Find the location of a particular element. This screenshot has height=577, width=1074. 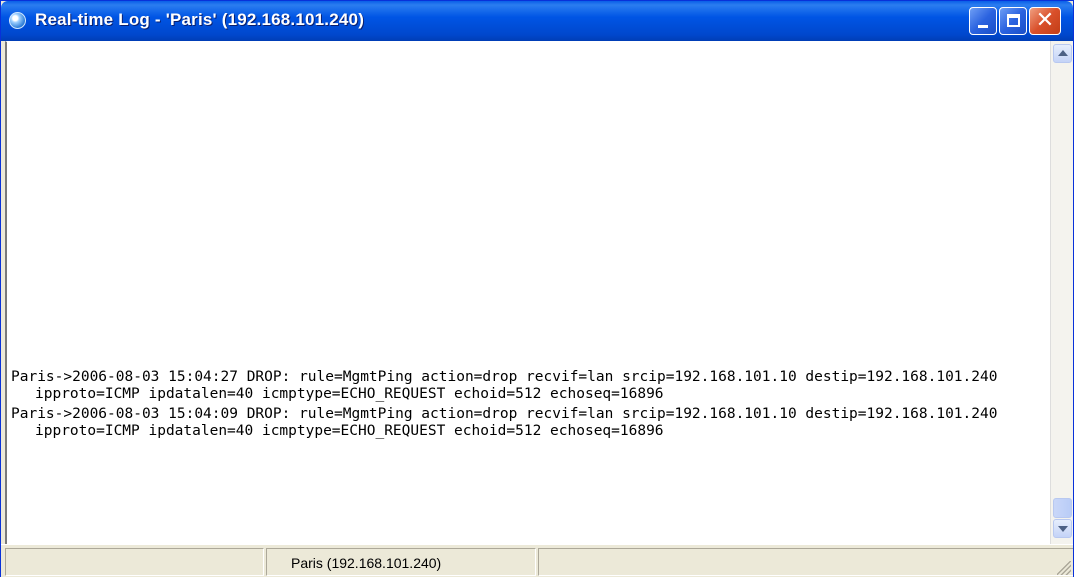

maximize-icon is located at coordinates (1013, 20).